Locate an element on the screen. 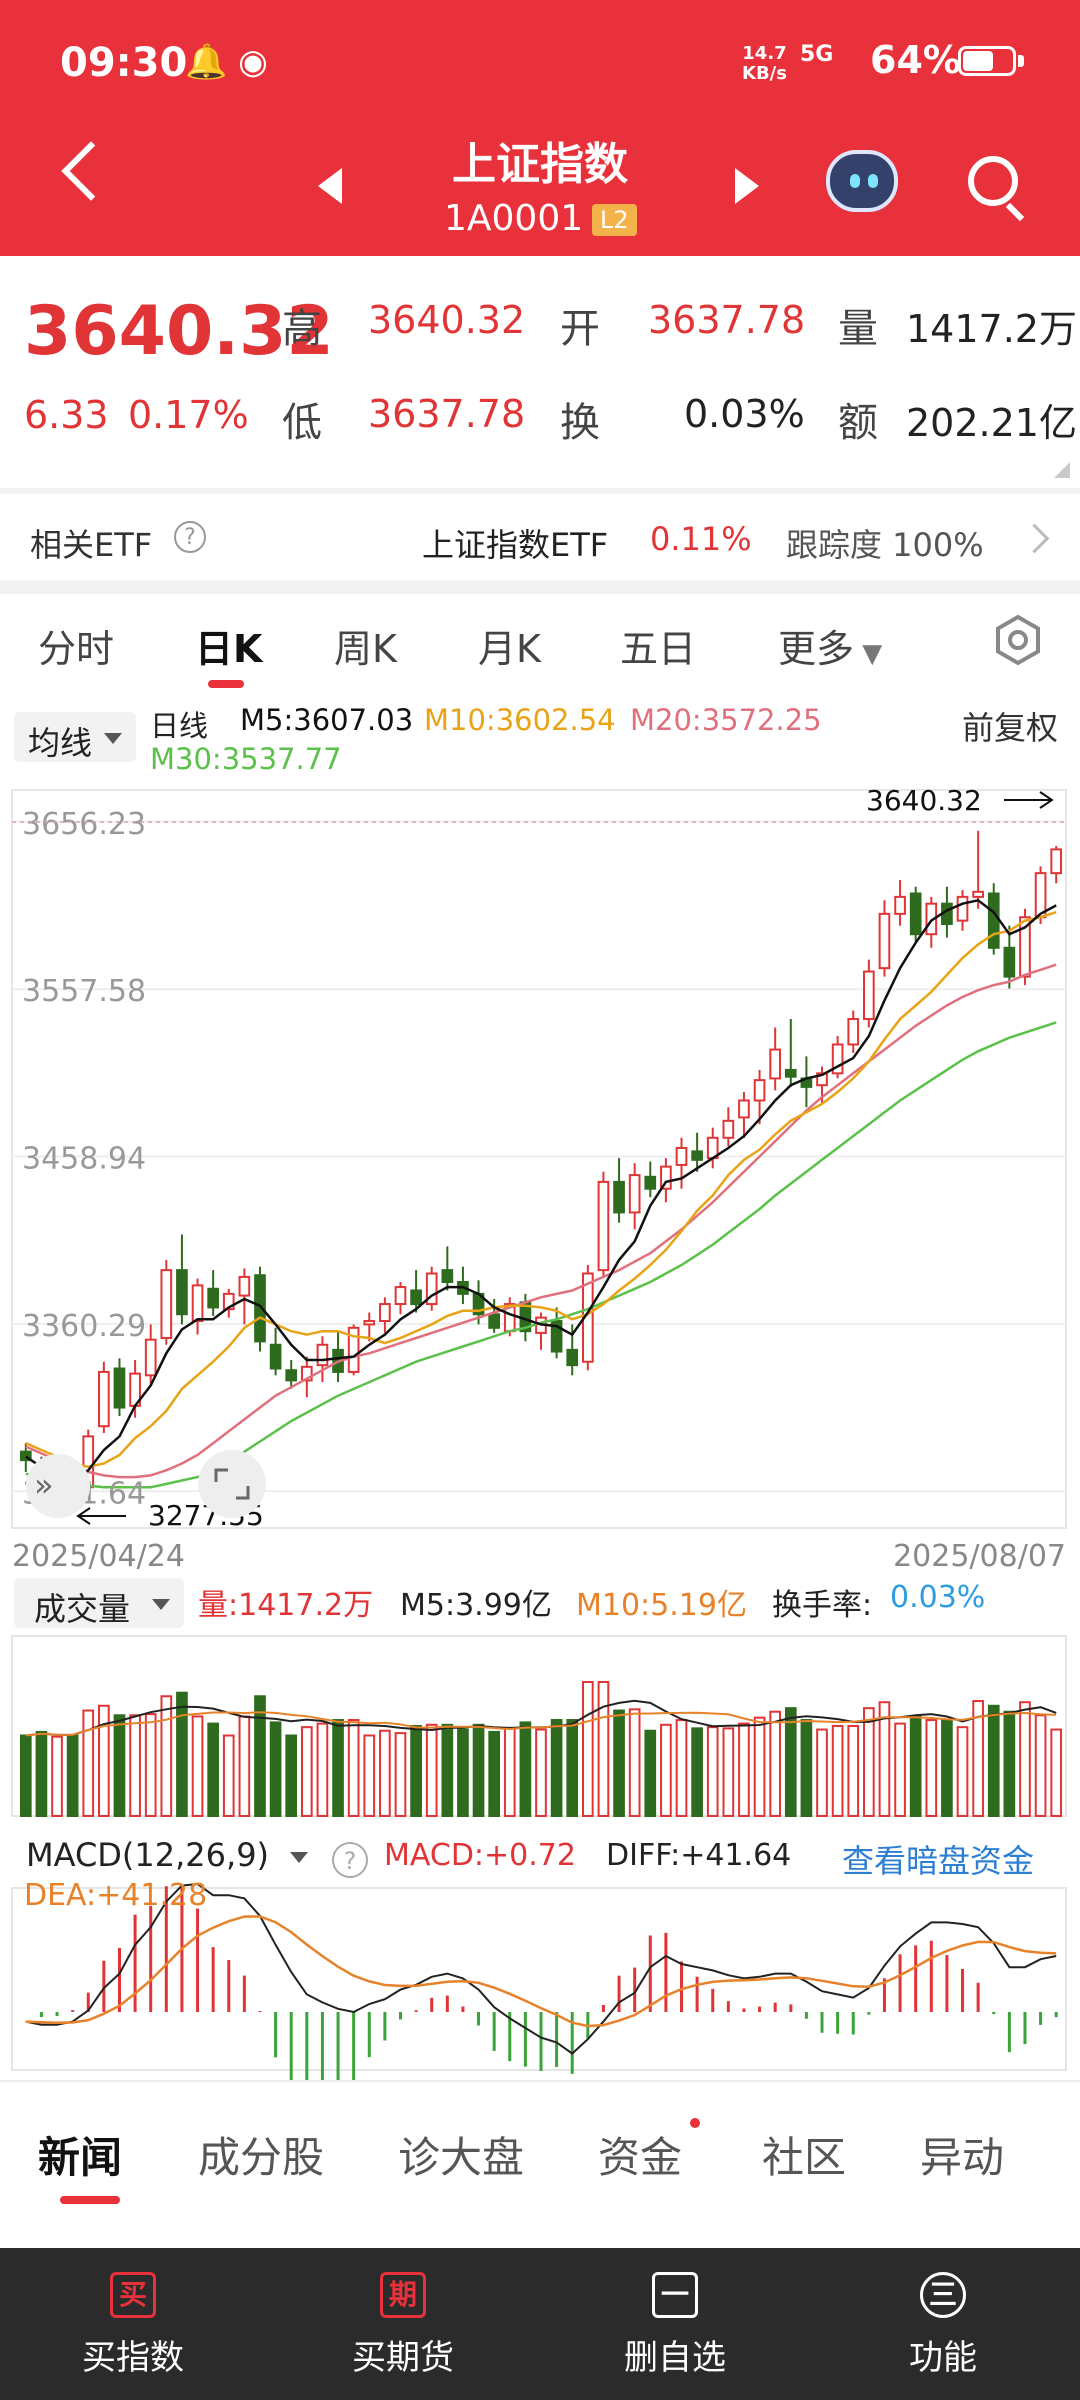  robot-assistant-icon is located at coordinates (862, 181).